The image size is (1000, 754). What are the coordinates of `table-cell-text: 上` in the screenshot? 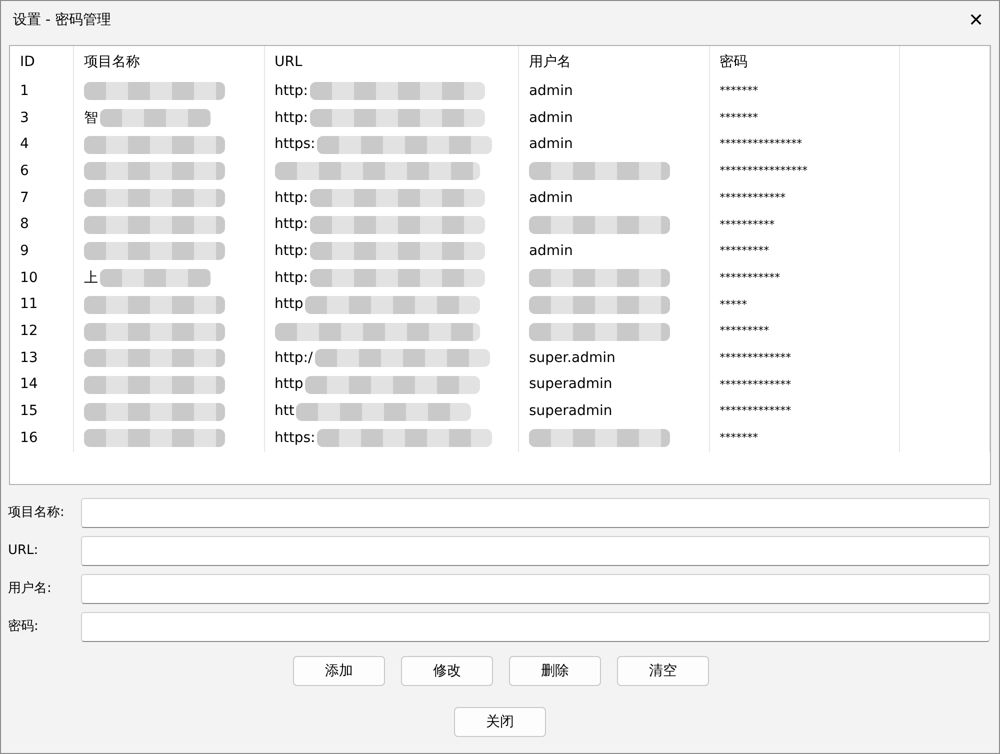 It's located at (91, 278).